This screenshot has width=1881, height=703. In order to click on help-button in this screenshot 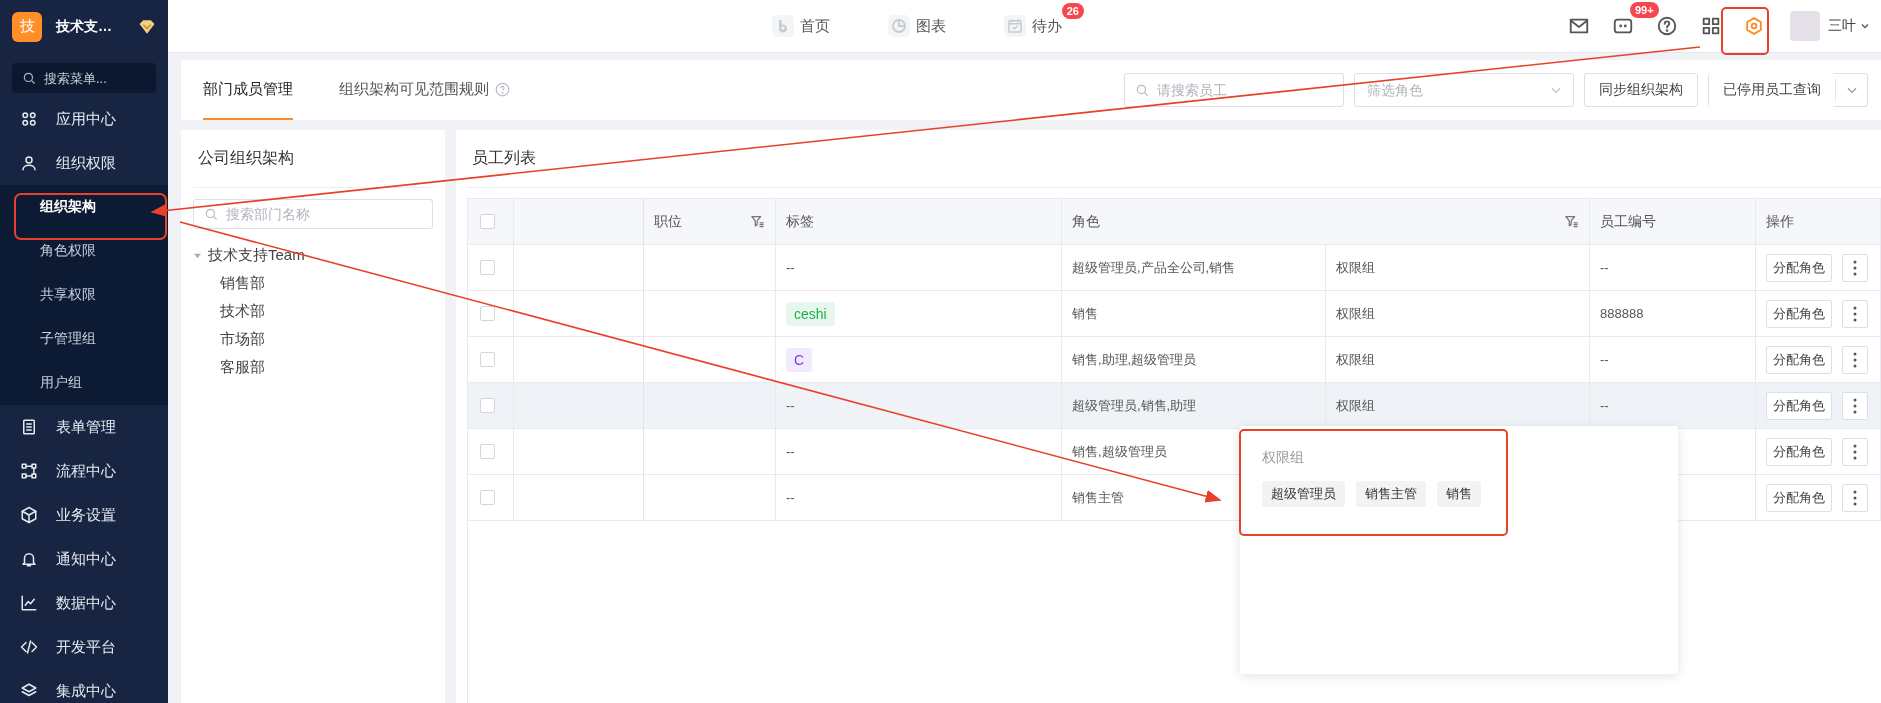, I will do `click(1667, 26)`.